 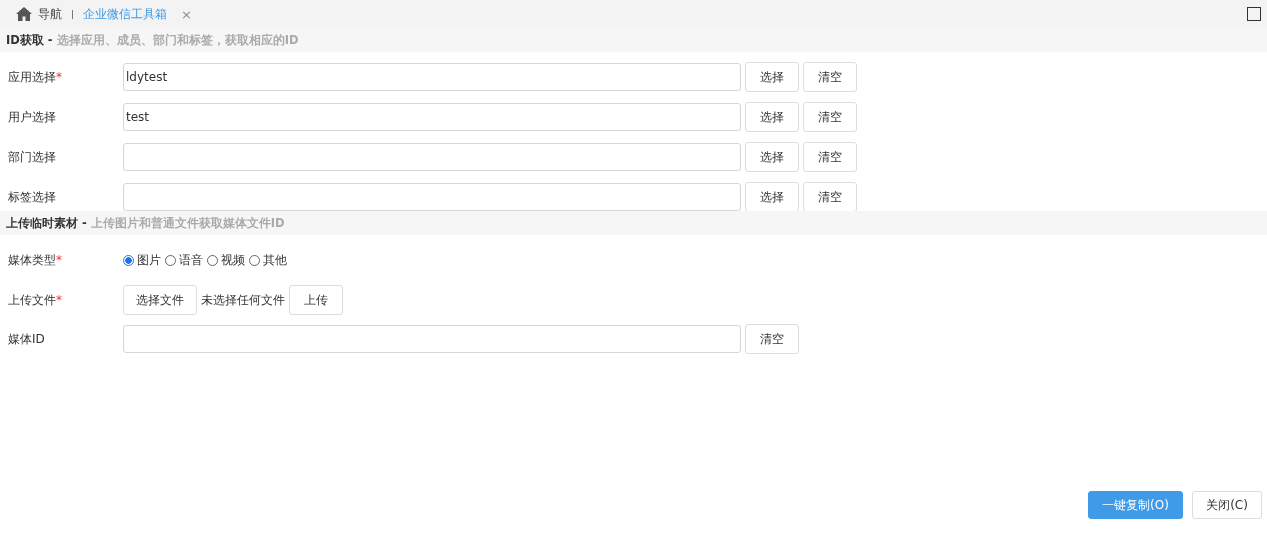 I want to click on section-title: ID获取 - 选择应用、成员、部门和标签，获取相应的ID, so click(x=152, y=40).